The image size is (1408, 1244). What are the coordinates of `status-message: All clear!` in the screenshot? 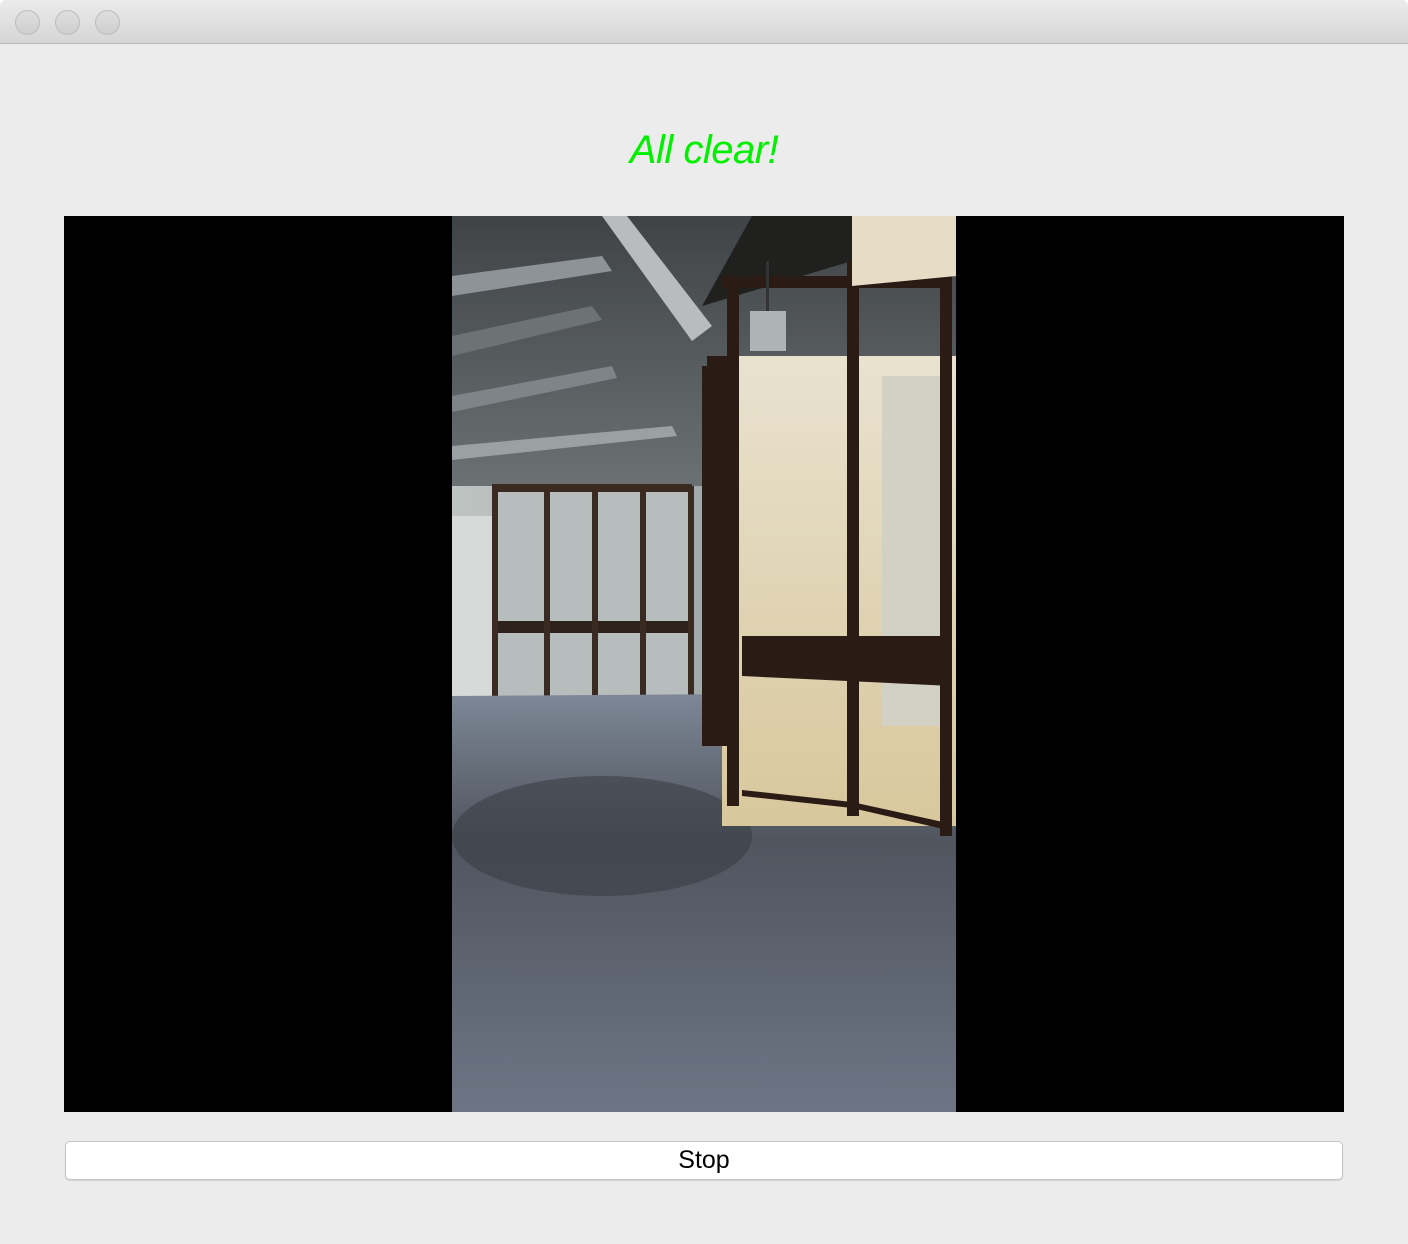 It's located at (704, 150).